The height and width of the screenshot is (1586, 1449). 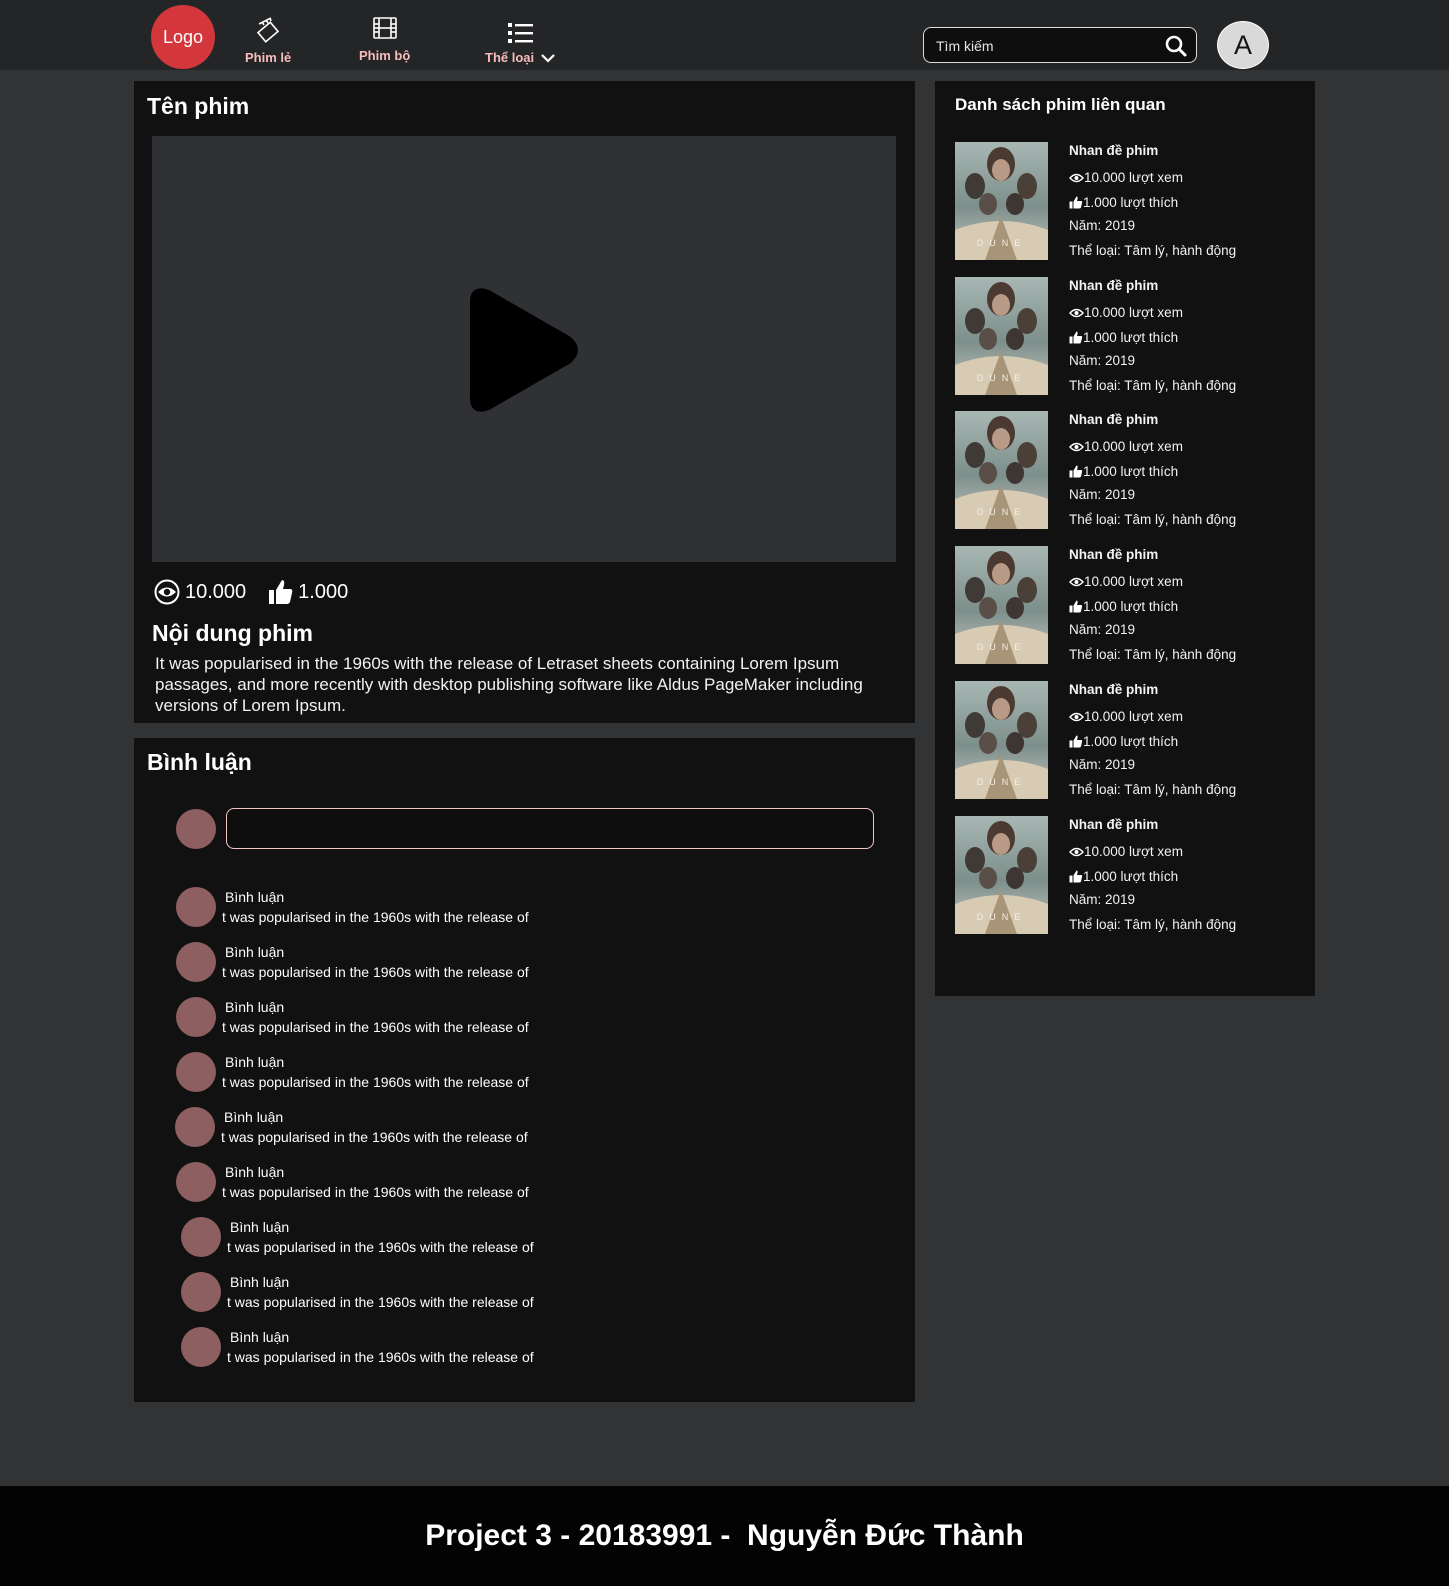 What do you see at coordinates (261, 592) in the screenshot?
I see `movie-stats: 10.000 1.000` at bounding box center [261, 592].